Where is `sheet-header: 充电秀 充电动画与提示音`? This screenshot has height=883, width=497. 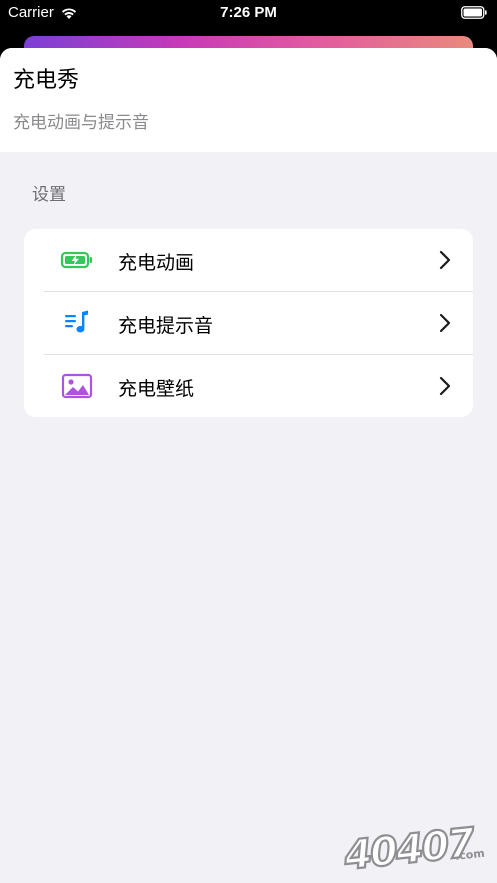 sheet-header: 充电秀 充电动画与提示音 is located at coordinates (248, 100).